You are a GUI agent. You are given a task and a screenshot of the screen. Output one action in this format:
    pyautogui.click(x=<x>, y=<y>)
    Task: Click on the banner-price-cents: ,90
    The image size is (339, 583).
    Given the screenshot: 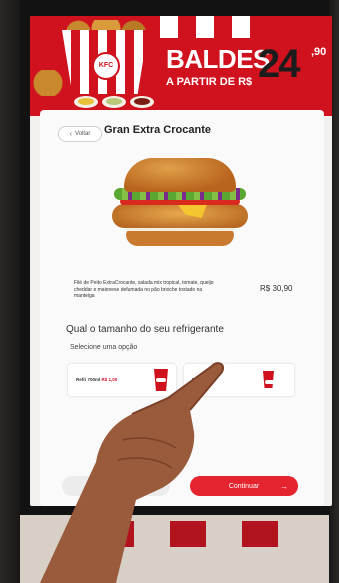 What is the action you would take?
    pyautogui.click(x=319, y=52)
    